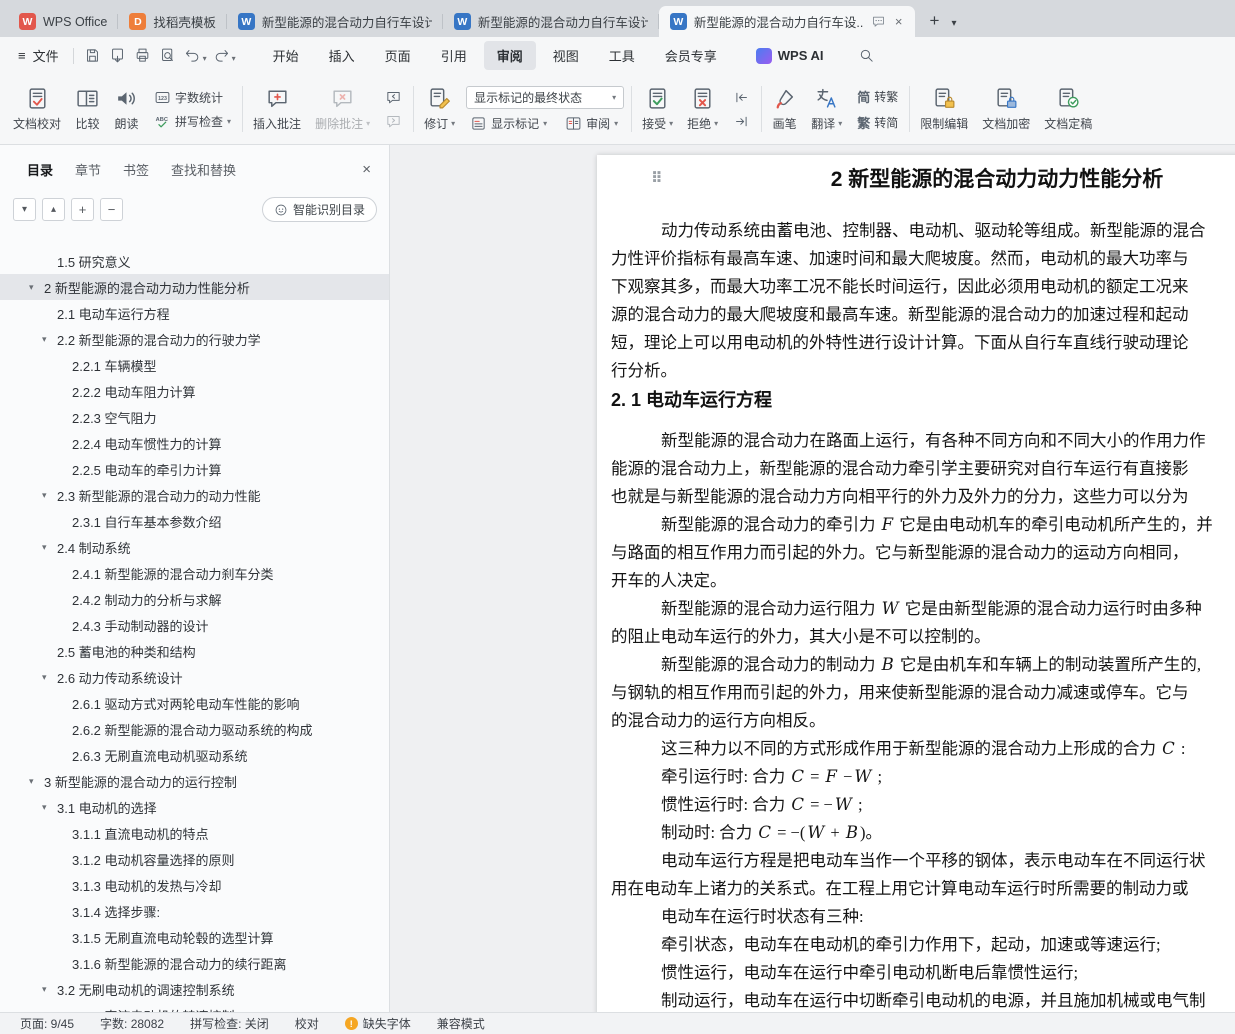  What do you see at coordinates (877, 96) in the screenshot?
I see `simplified-to-traditional-button: 简 转繁` at bounding box center [877, 96].